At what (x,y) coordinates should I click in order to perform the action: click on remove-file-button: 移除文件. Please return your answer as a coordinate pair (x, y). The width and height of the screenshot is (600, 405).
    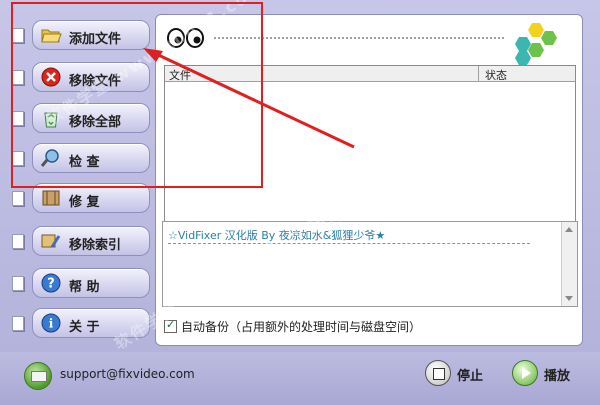
    Looking at the image, I should click on (91, 77).